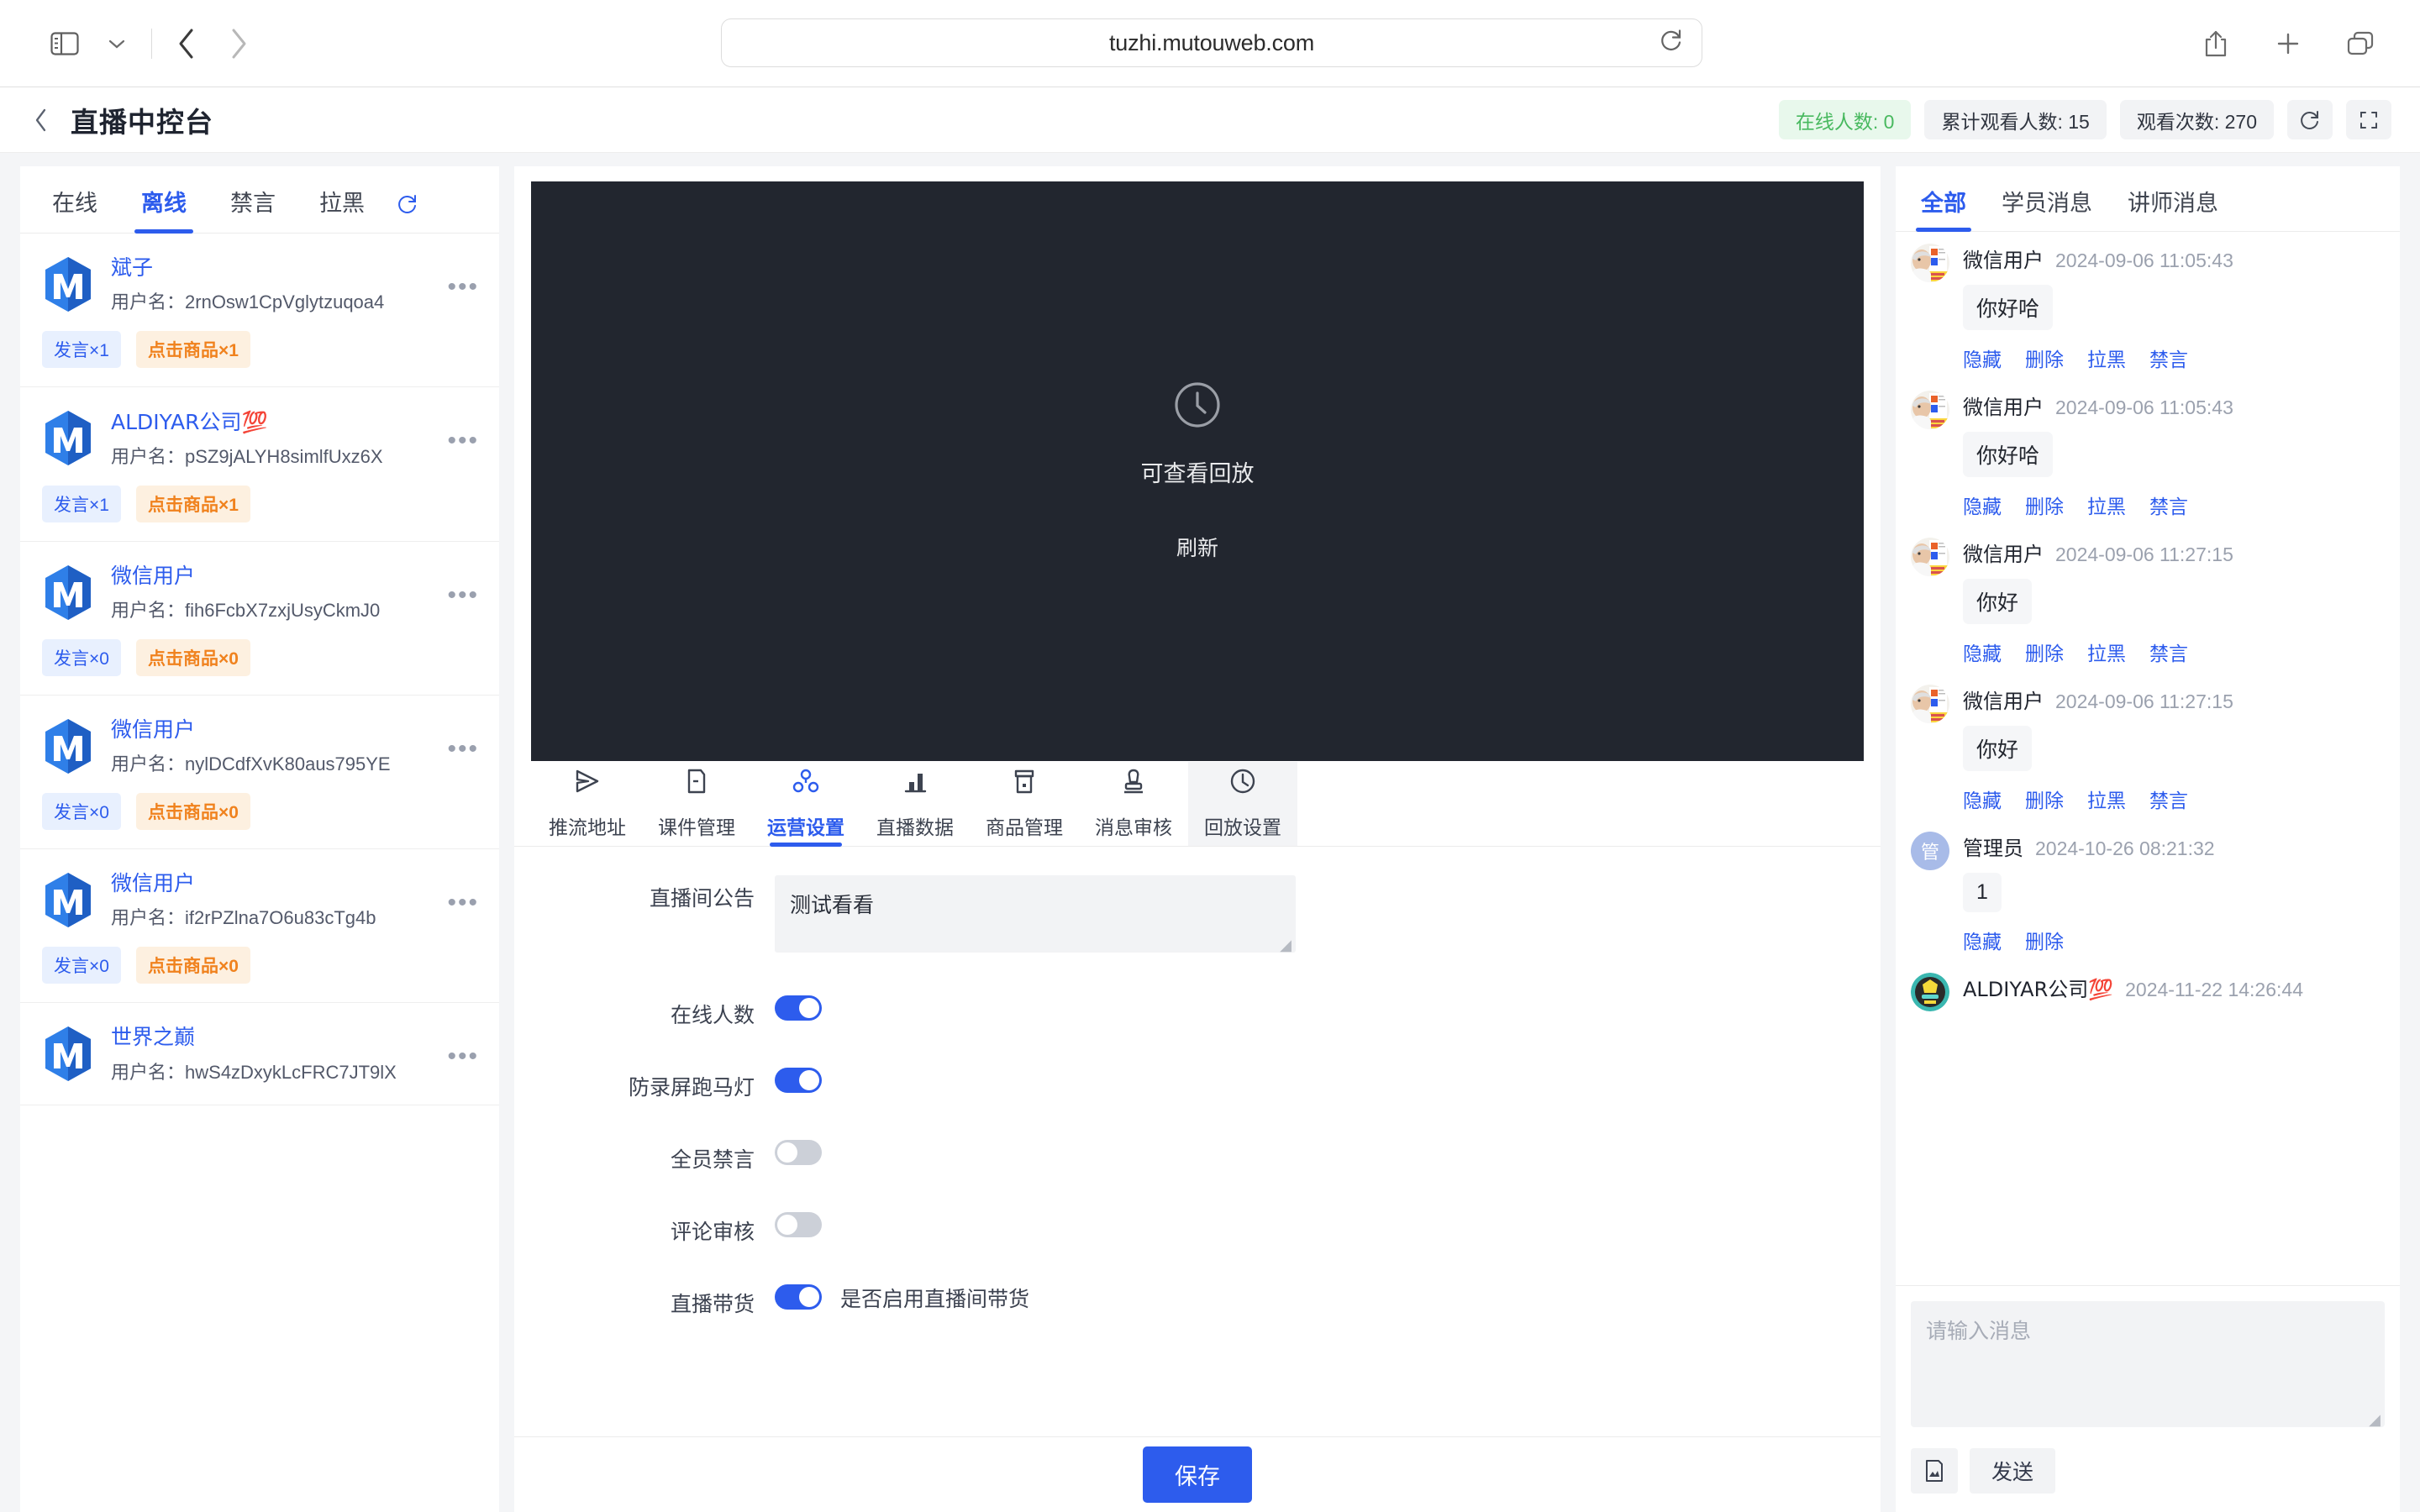 The image size is (2420, 1512). Describe the element at coordinates (915, 804) in the screenshot. I see `tab-live-data: 直播数据` at that location.